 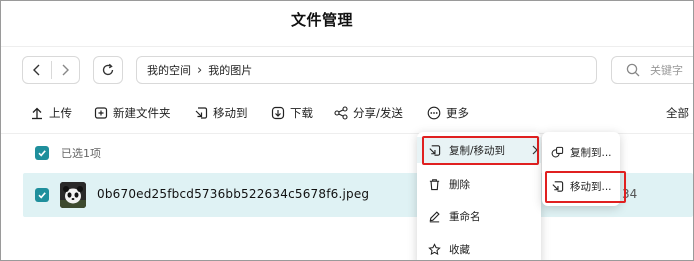 What do you see at coordinates (480, 150) in the screenshot?
I see `highlight-box-copy-move` at bounding box center [480, 150].